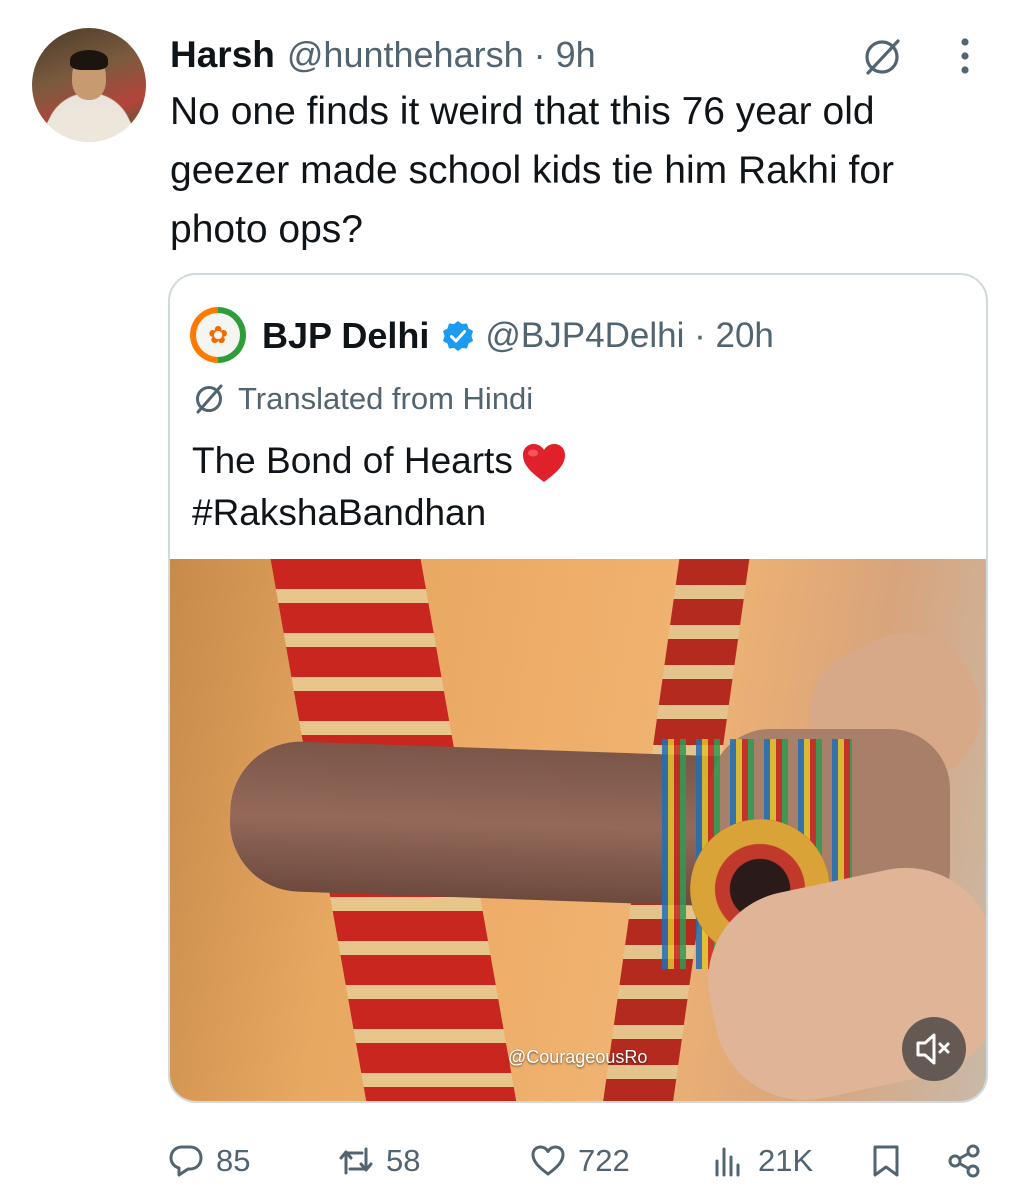 The height and width of the screenshot is (1200, 1021). I want to click on tweet-header: Harsh @huntheharsh · 9h, so click(383, 55).